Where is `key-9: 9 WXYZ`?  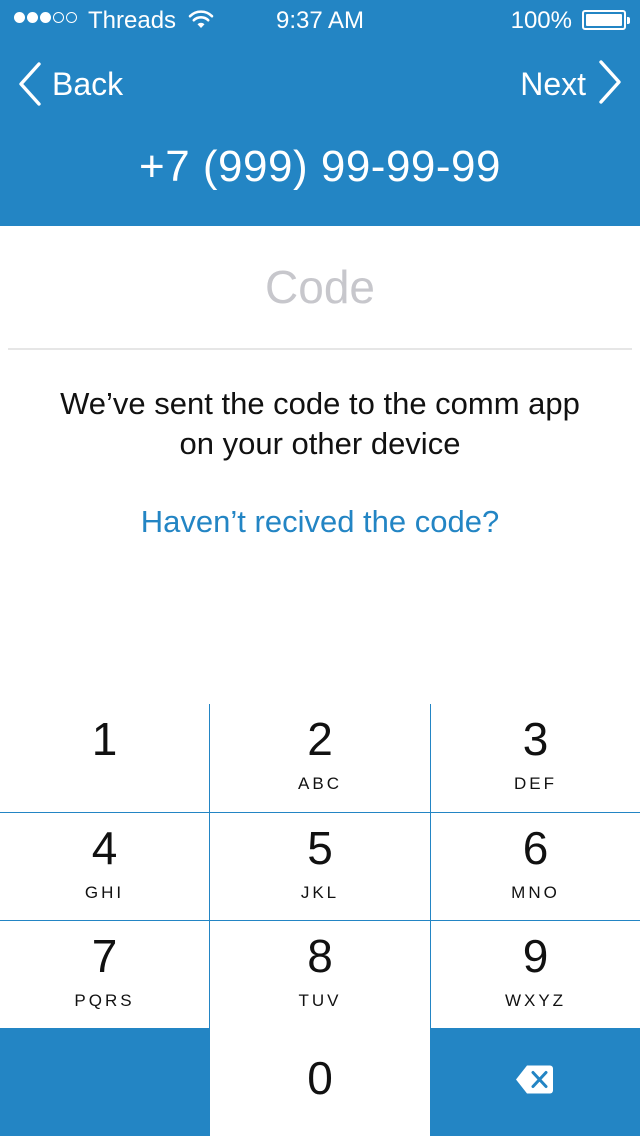
key-9: 9 WXYZ is located at coordinates (535, 974).